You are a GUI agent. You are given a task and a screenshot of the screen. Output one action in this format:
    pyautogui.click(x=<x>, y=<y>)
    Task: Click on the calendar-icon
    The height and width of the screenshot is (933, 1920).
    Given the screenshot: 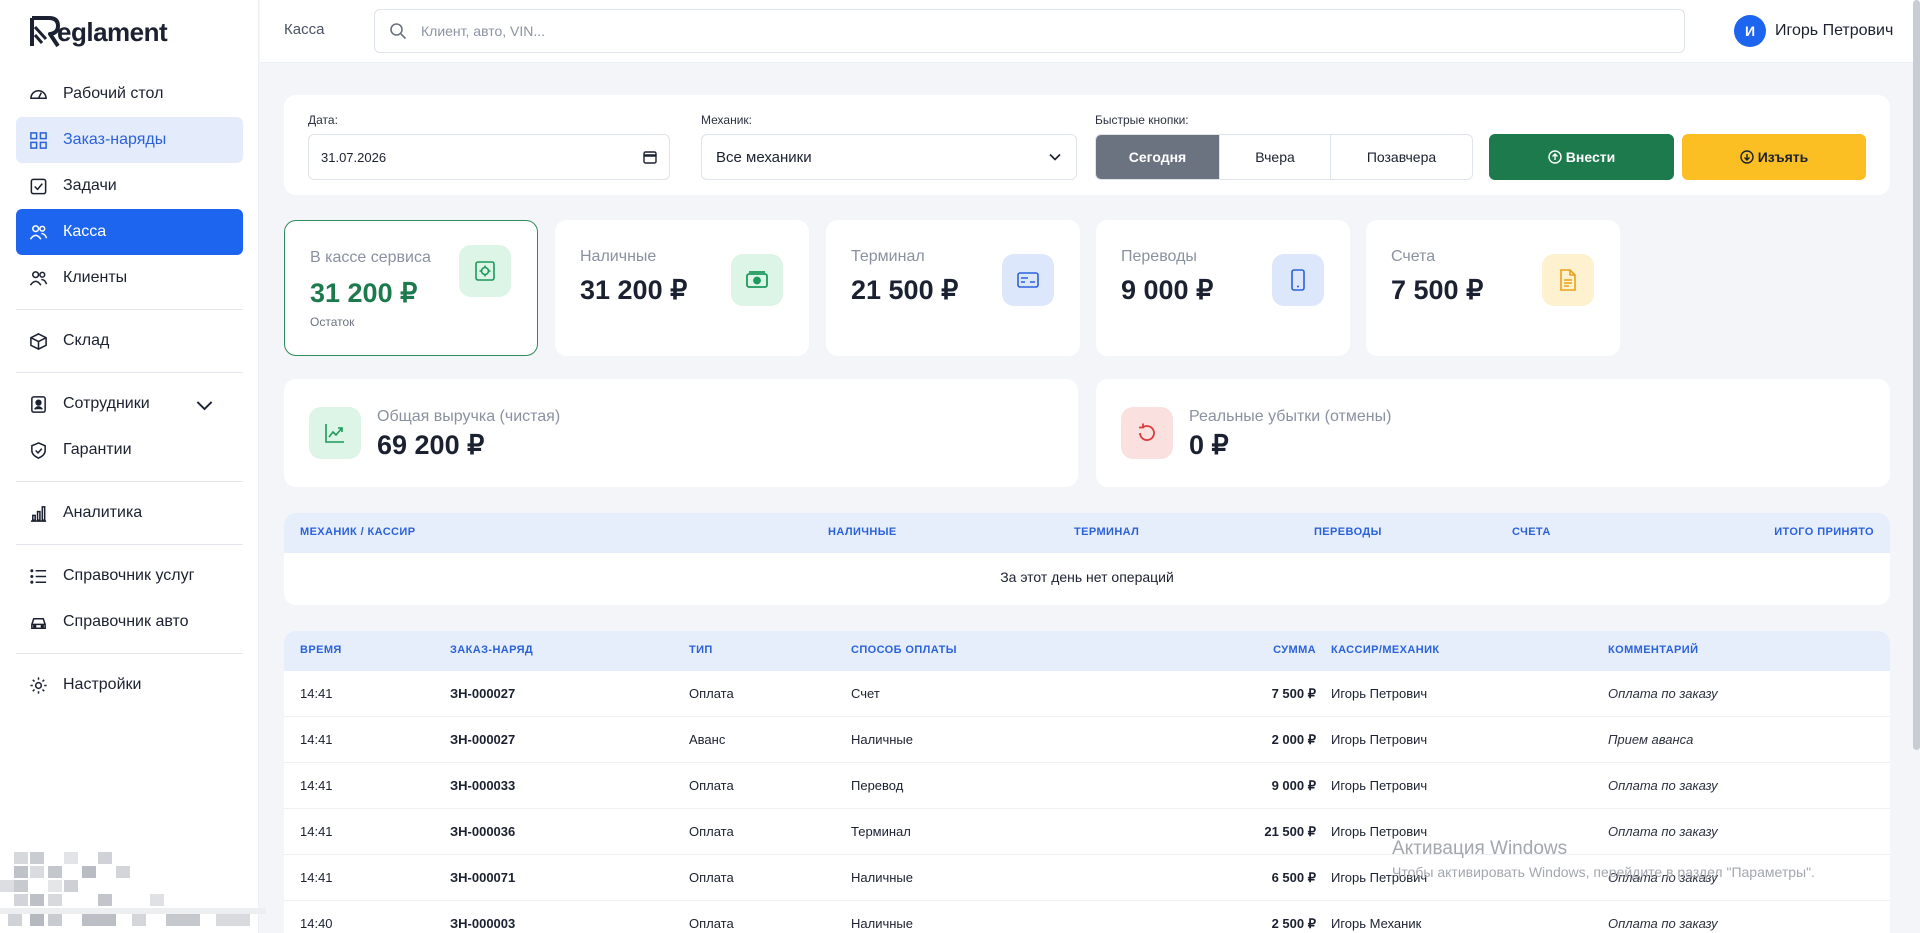 What is the action you would take?
    pyautogui.click(x=650, y=157)
    